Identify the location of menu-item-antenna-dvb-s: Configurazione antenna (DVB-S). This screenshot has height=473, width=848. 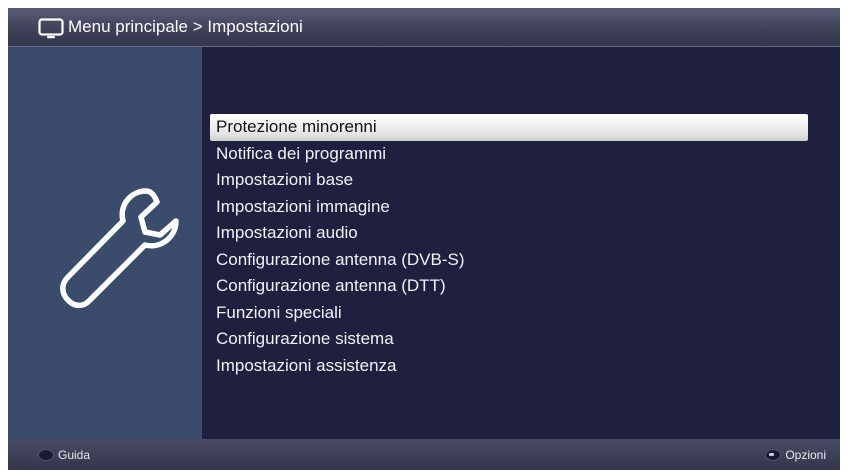
(509, 260).